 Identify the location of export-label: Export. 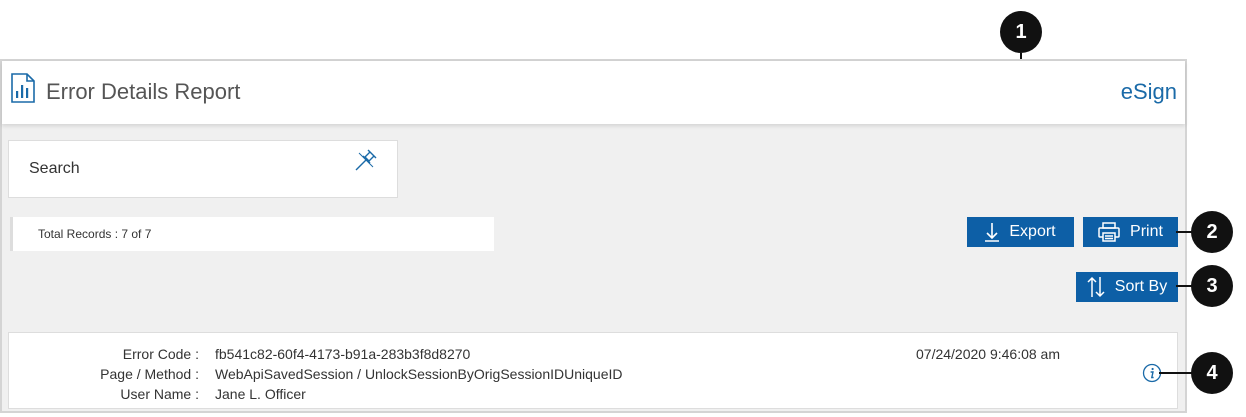
(1032, 231).